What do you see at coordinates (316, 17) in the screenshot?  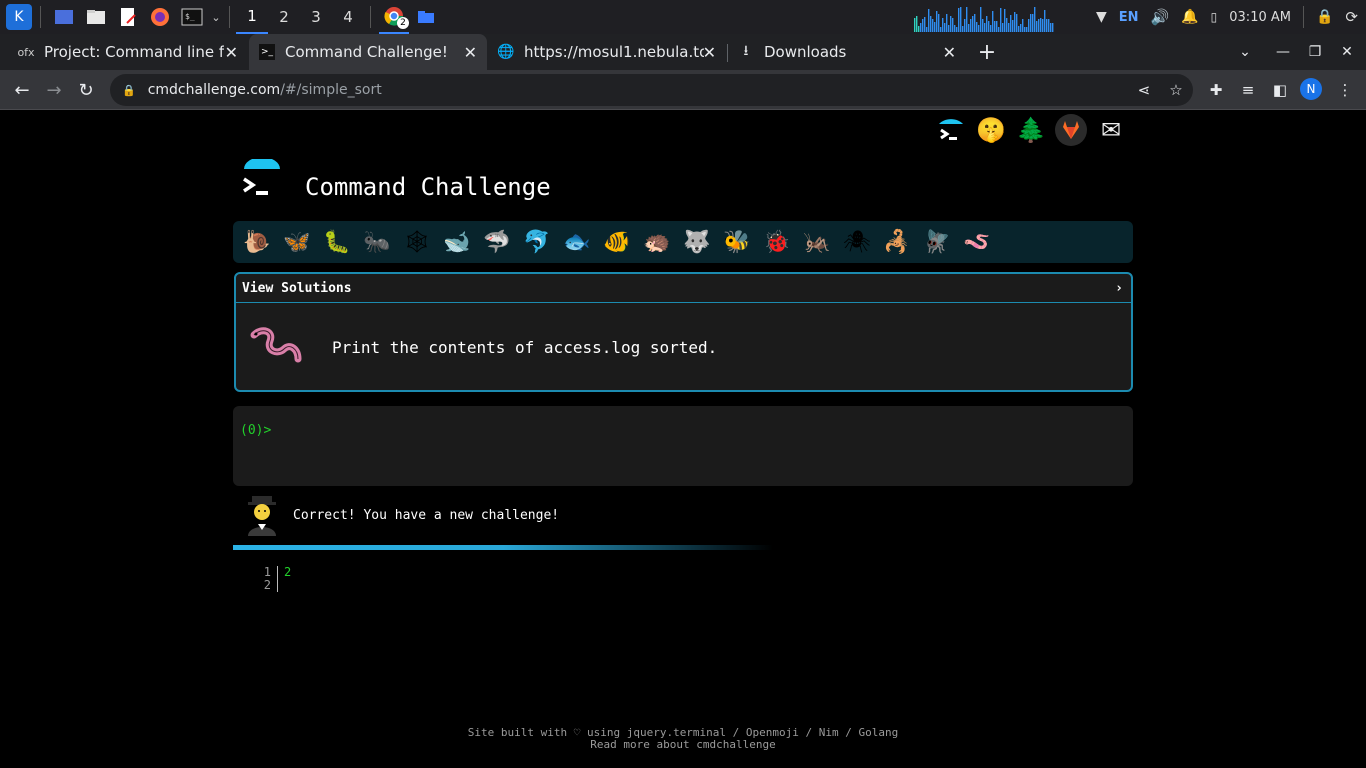 I see `workspace-3: 3` at bounding box center [316, 17].